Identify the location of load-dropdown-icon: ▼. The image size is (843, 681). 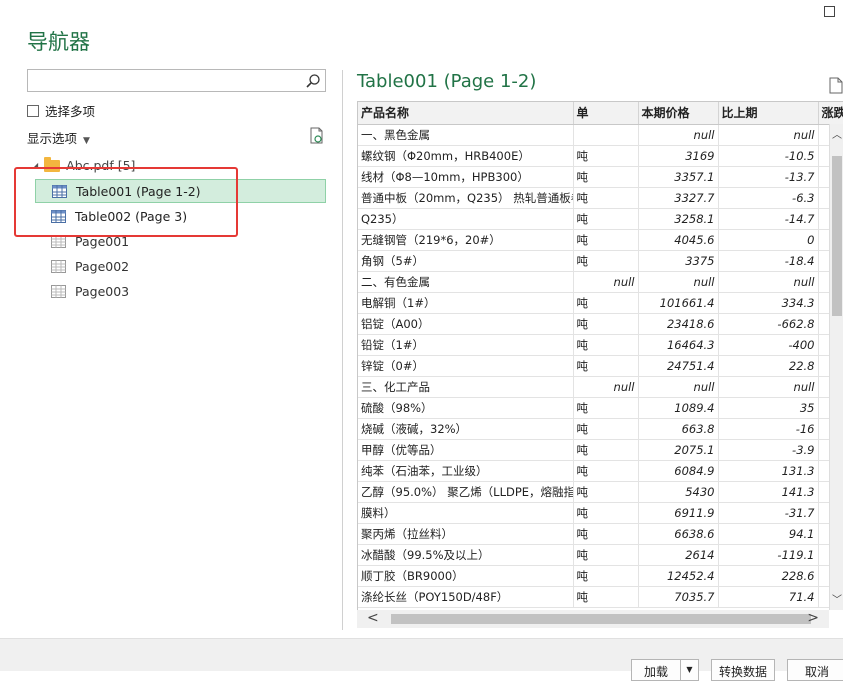
(690, 670).